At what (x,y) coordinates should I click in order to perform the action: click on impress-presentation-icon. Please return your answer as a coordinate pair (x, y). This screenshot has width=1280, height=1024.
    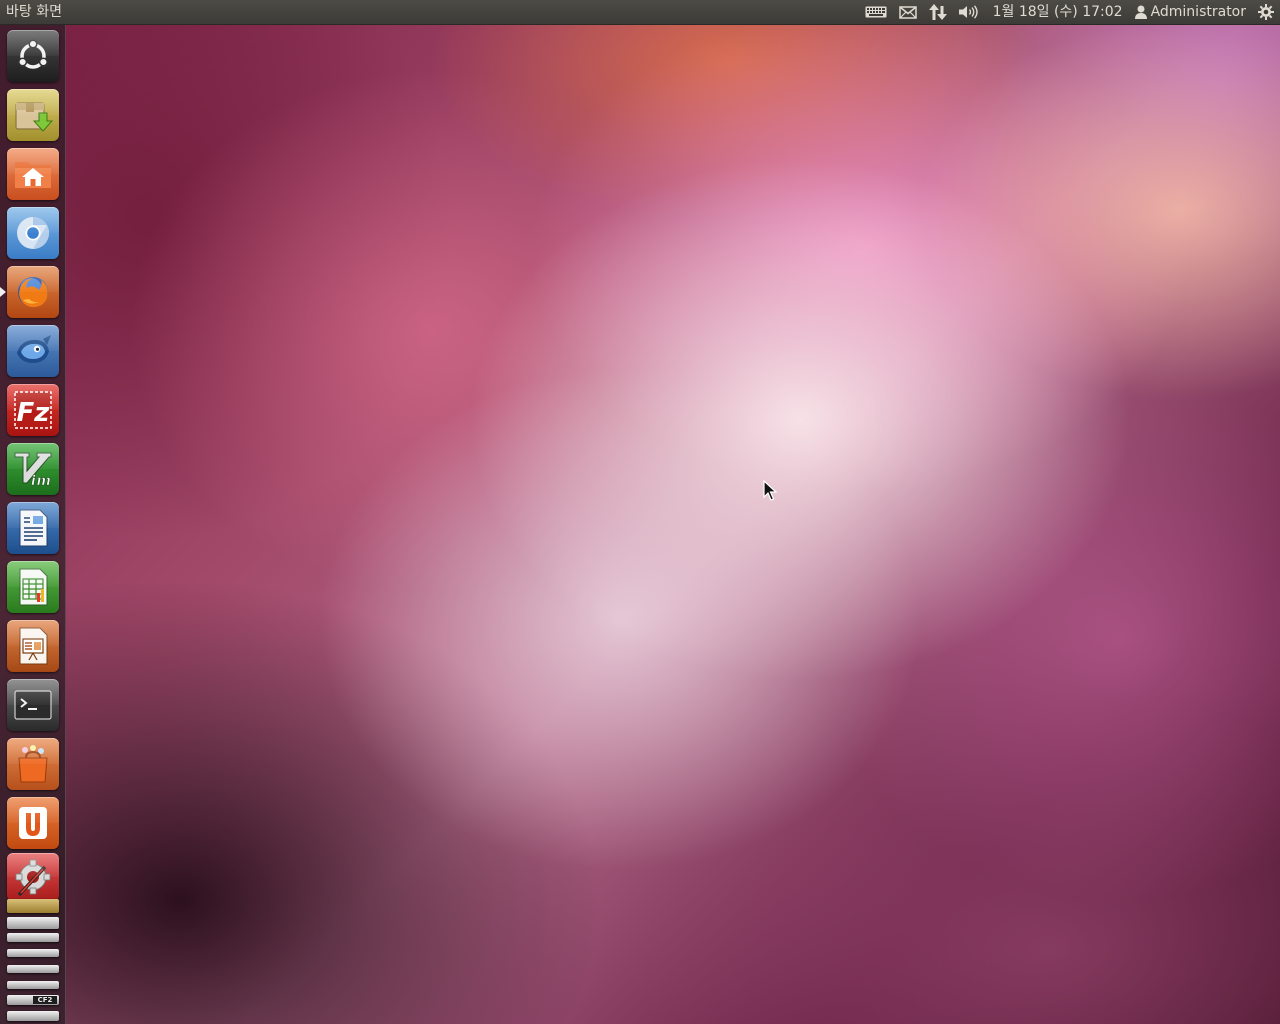
    Looking at the image, I should click on (33, 646).